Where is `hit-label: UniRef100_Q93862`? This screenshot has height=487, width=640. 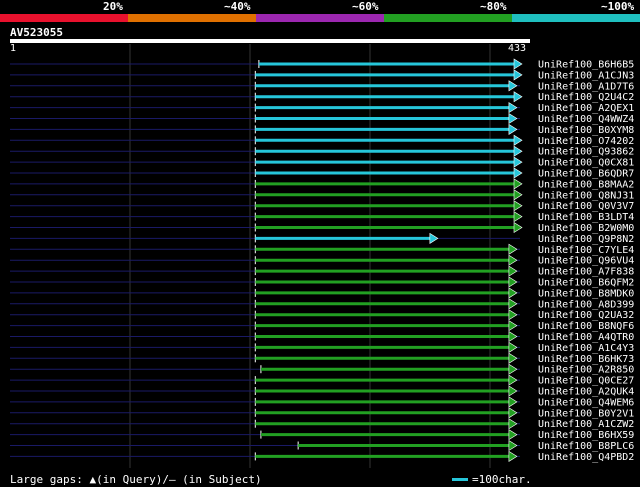 hit-label: UniRef100_Q93862 is located at coordinates (586, 152).